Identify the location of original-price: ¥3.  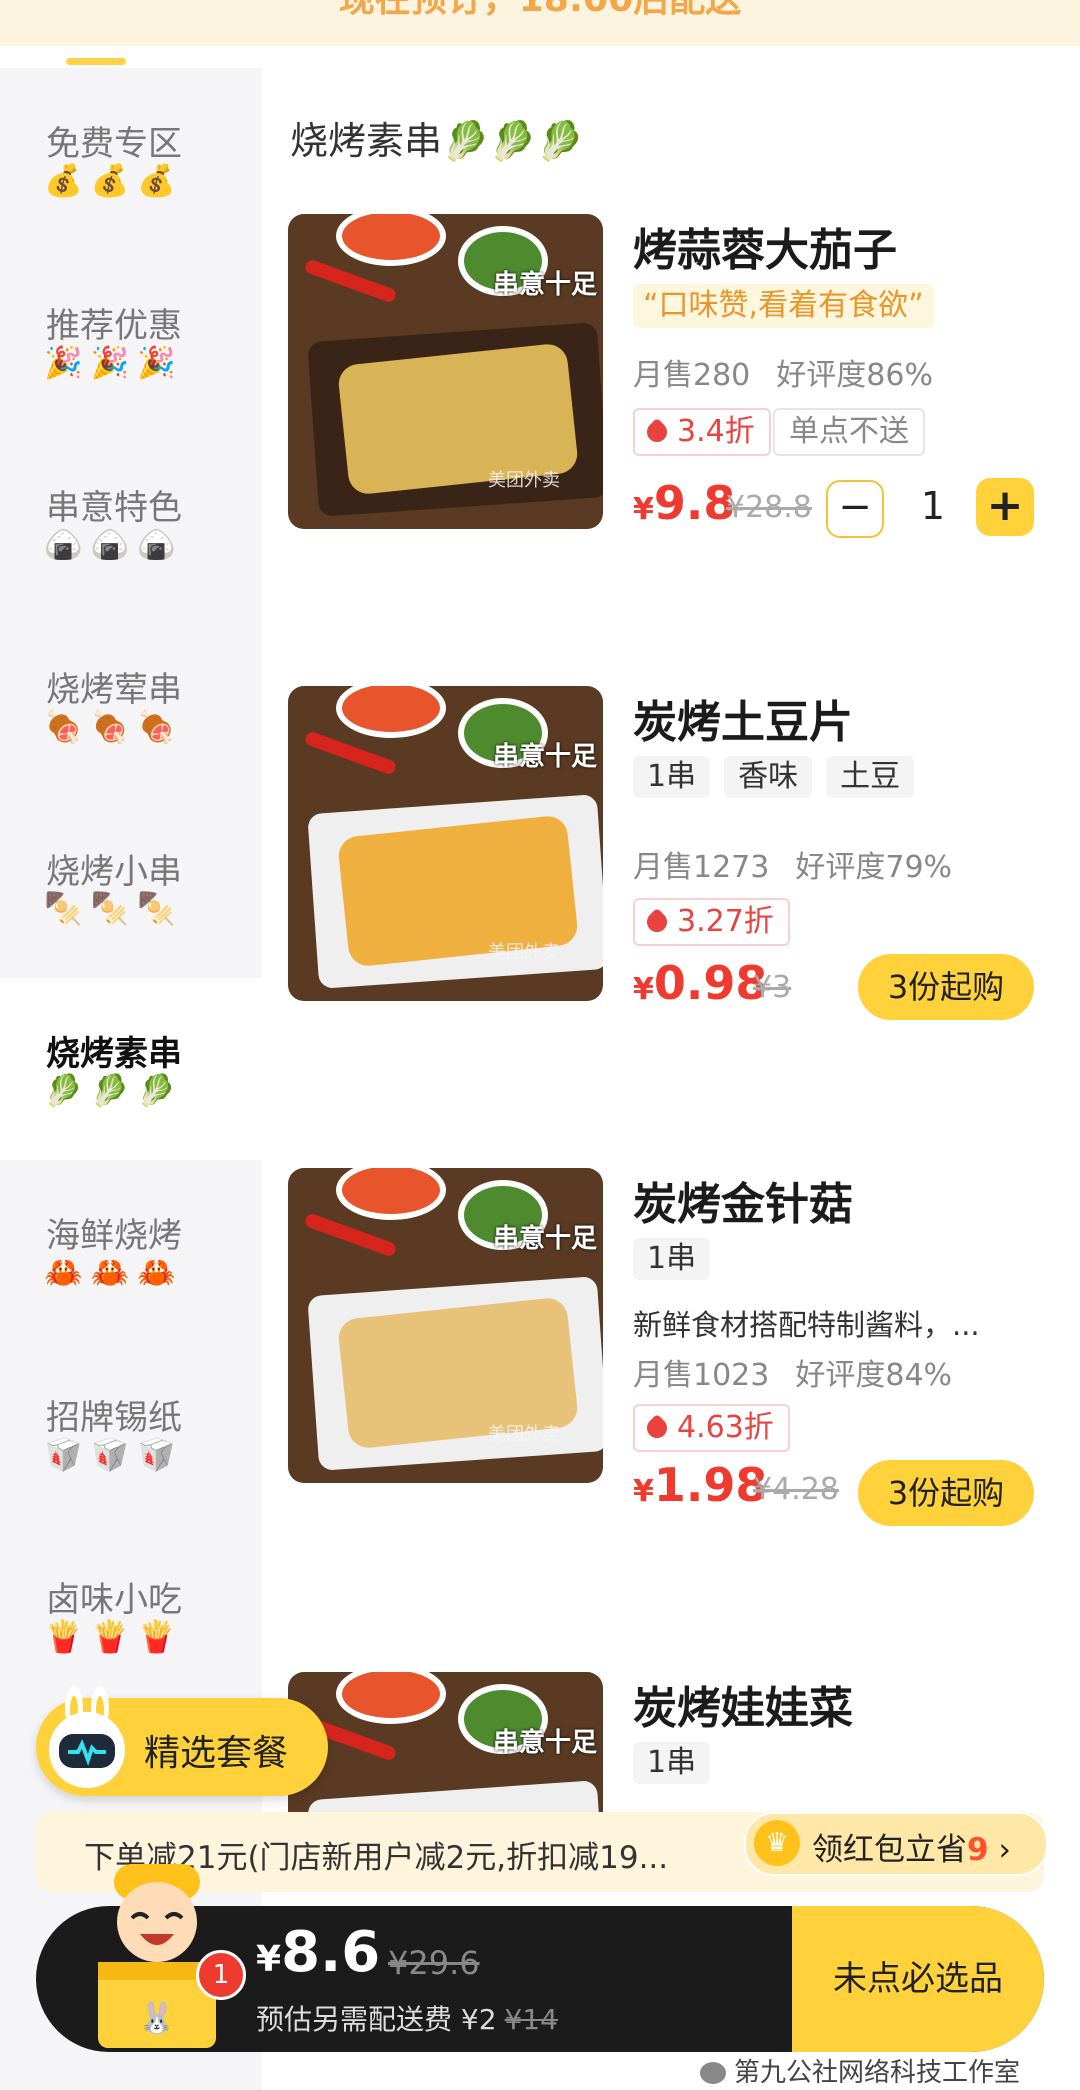
(772, 987).